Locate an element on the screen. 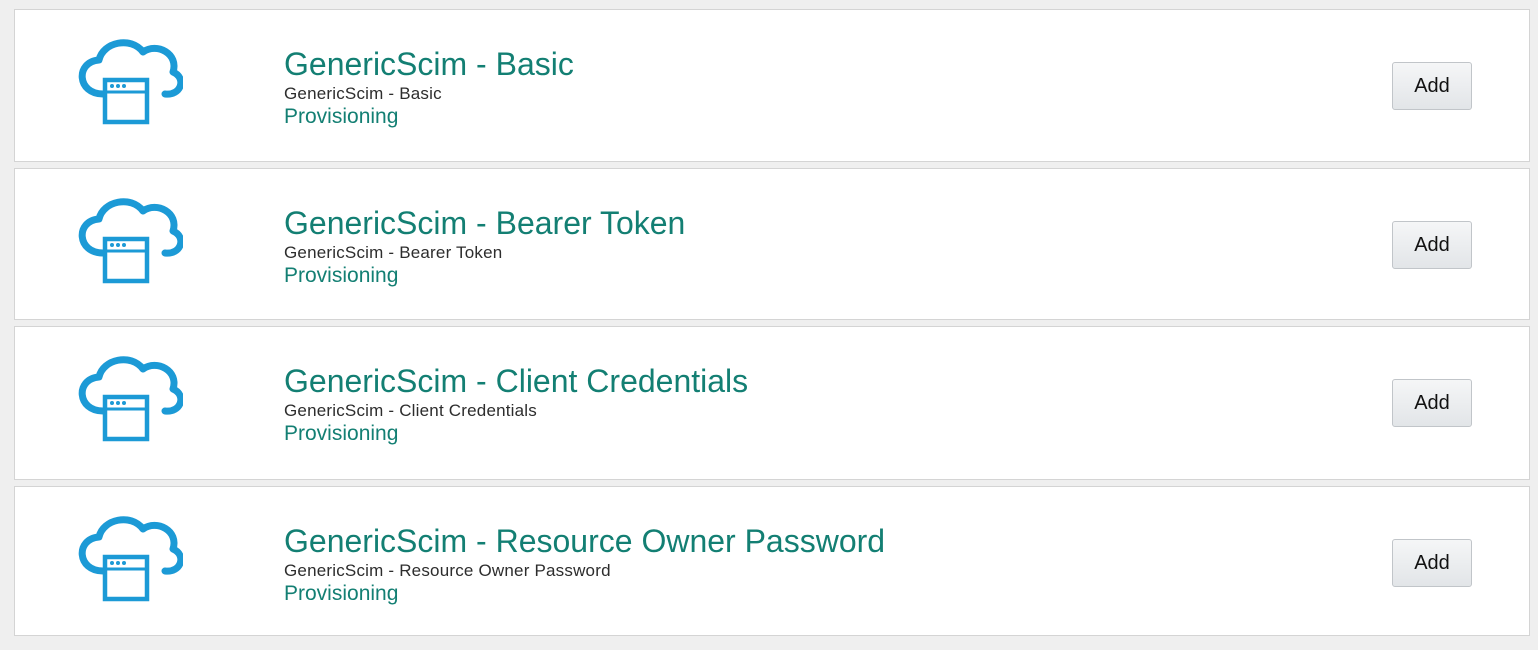  app-subtitle: GenericScim - Resource Owner Password is located at coordinates (447, 570).